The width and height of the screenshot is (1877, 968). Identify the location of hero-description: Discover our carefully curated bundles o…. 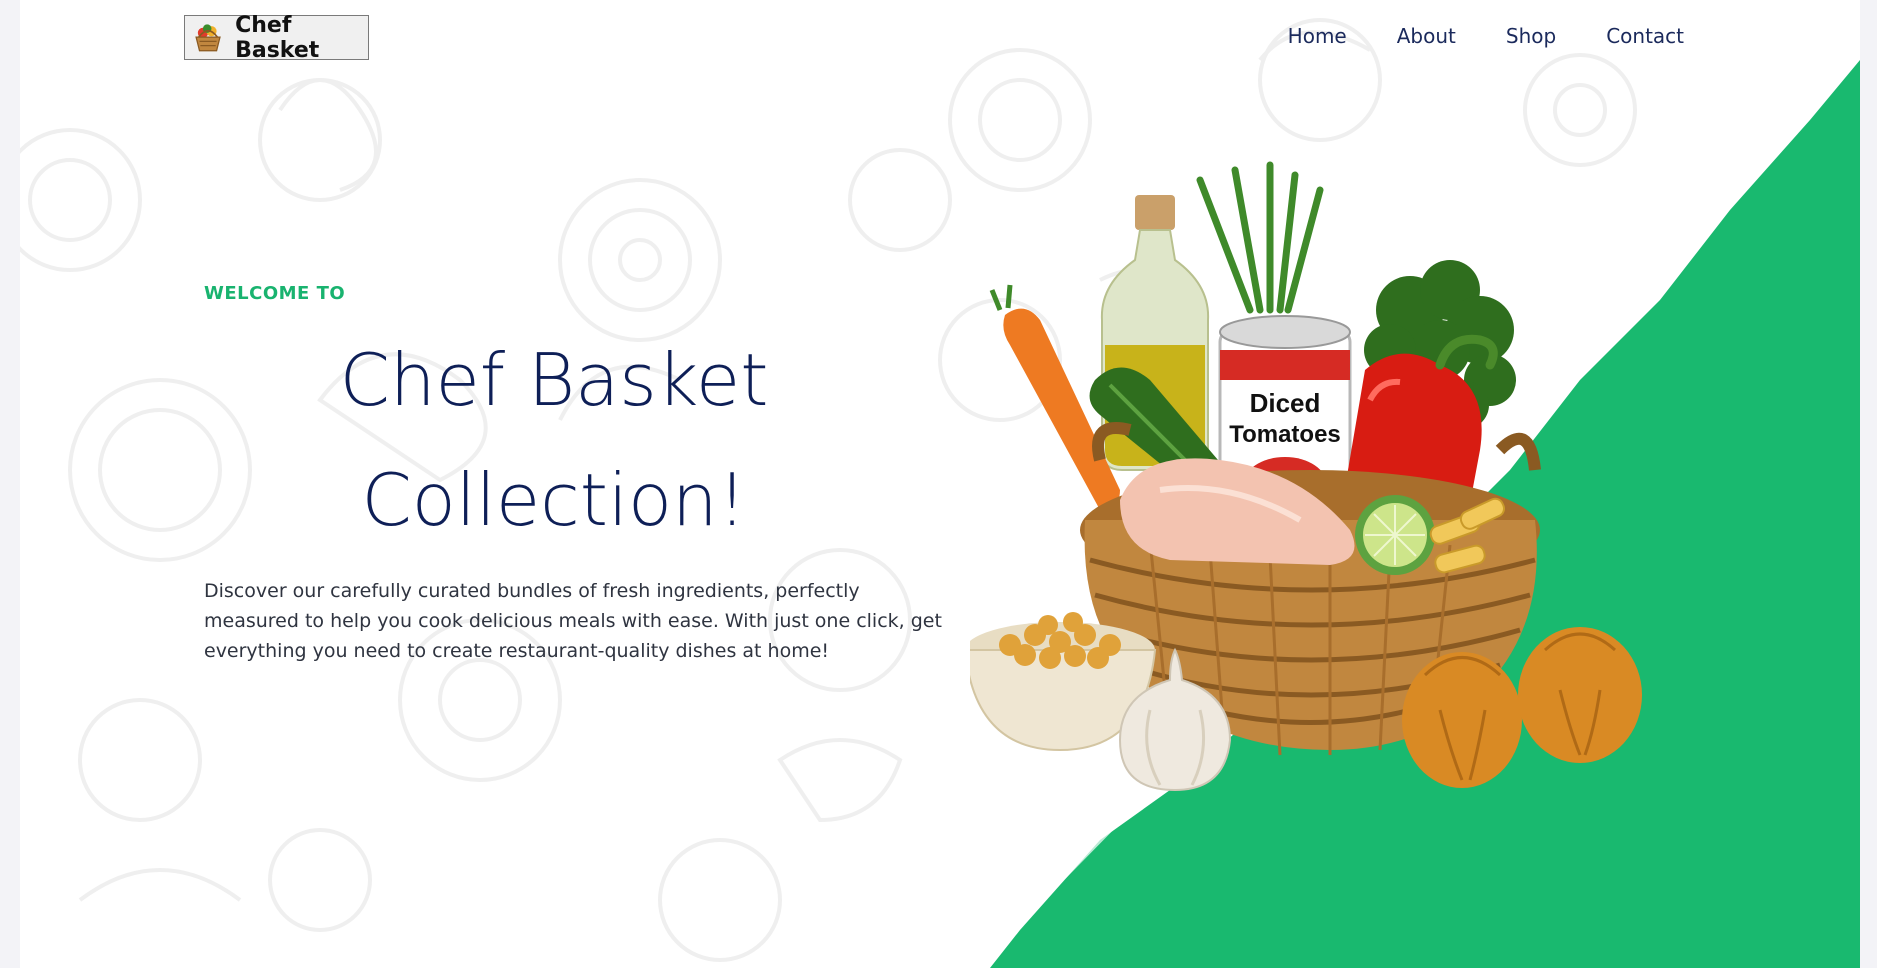
(573, 621).